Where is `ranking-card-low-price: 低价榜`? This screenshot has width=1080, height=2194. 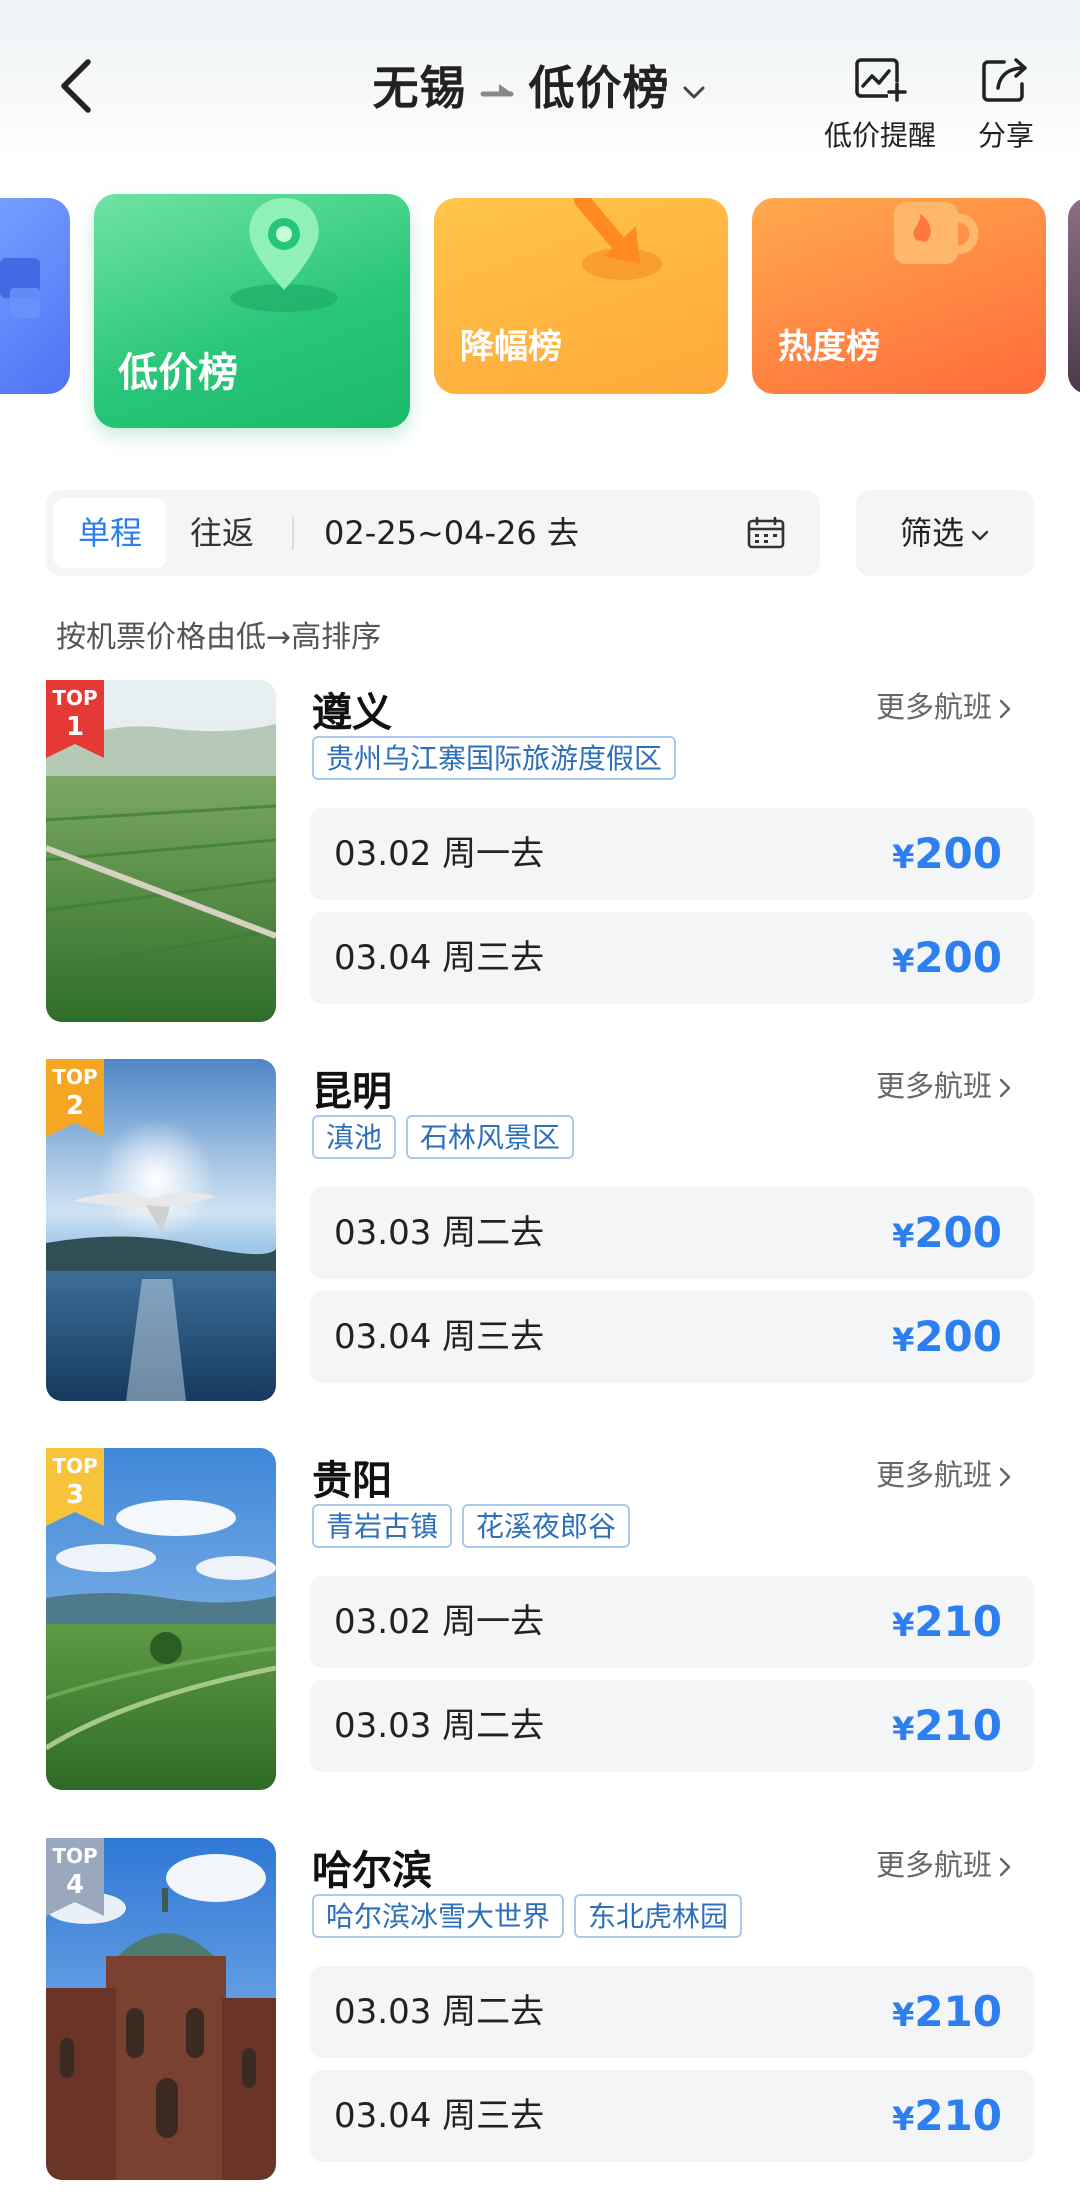 ranking-card-low-price: 低价榜 is located at coordinates (252, 311).